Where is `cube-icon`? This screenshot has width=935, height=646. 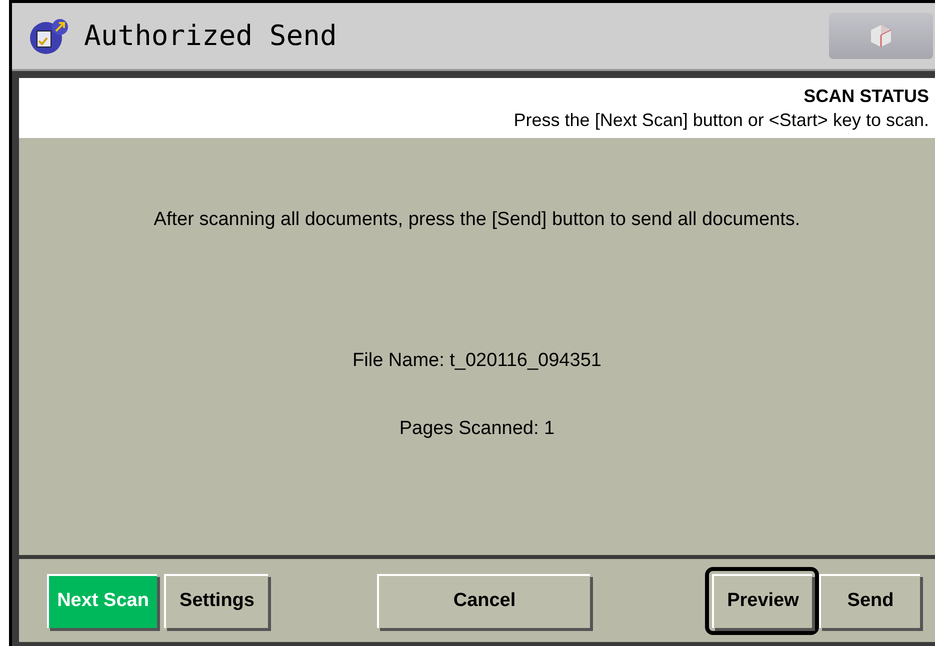
cube-icon is located at coordinates (881, 36).